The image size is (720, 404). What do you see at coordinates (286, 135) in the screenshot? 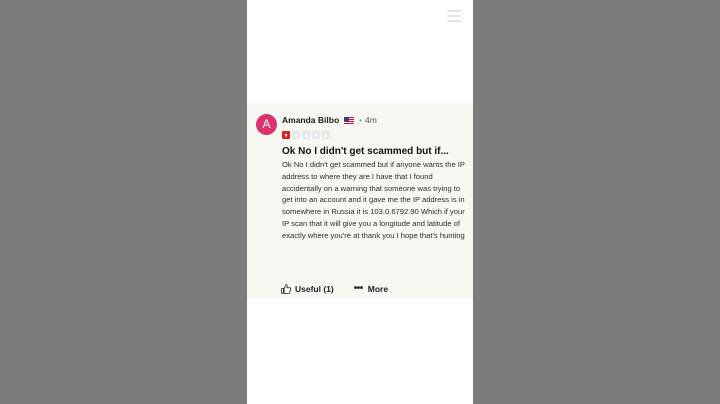
I see `star-filled-icon` at bounding box center [286, 135].